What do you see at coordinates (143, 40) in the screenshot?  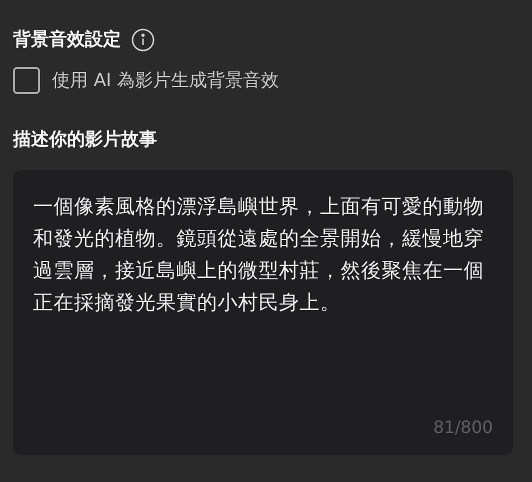 I see `info-icon` at bounding box center [143, 40].